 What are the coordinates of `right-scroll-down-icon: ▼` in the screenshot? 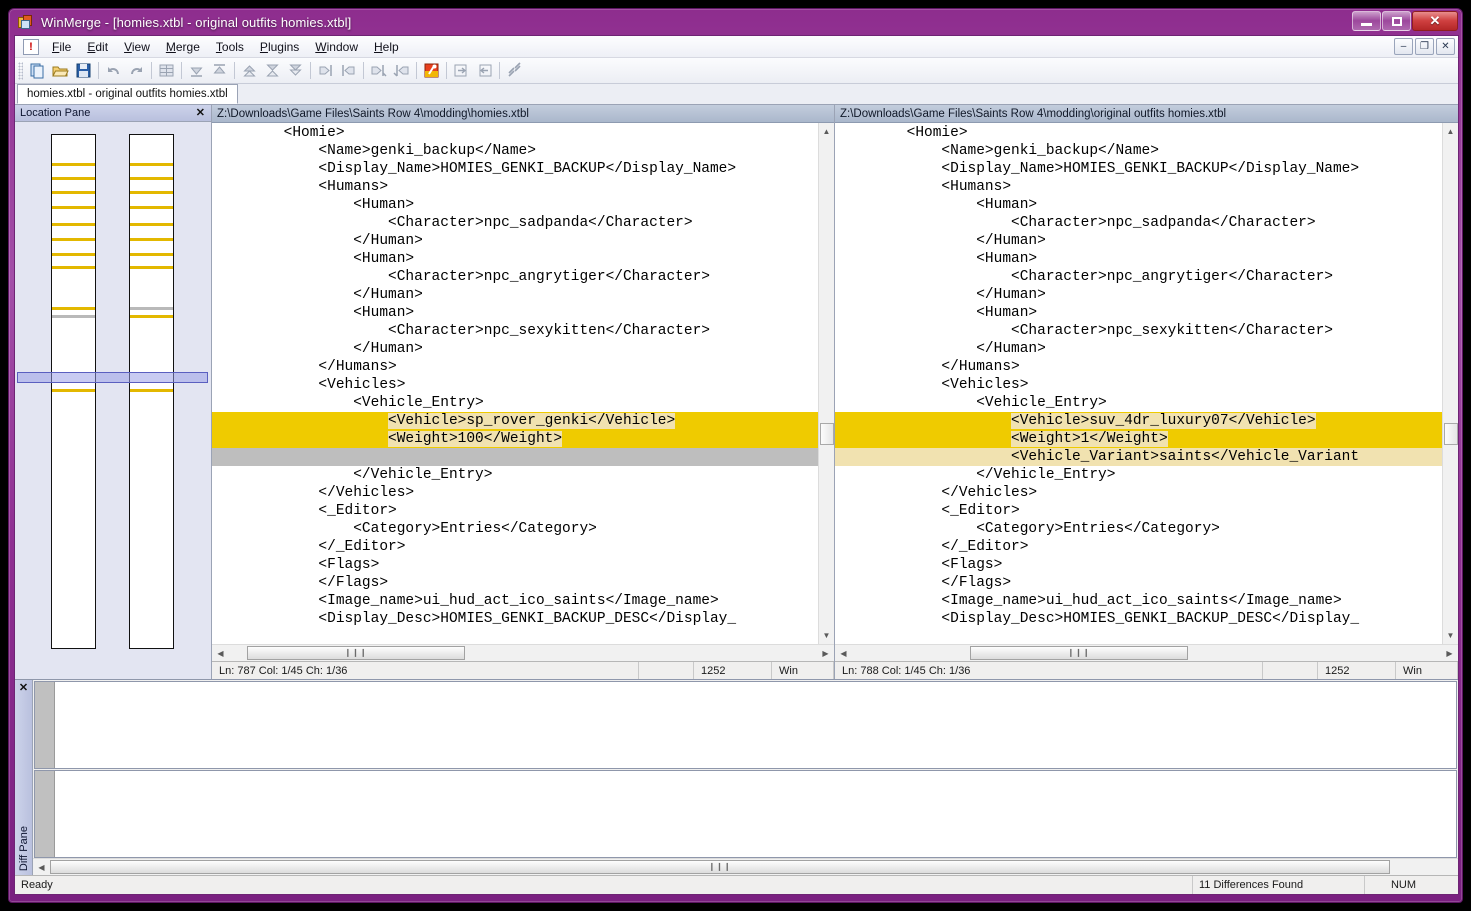 It's located at (1451, 635).